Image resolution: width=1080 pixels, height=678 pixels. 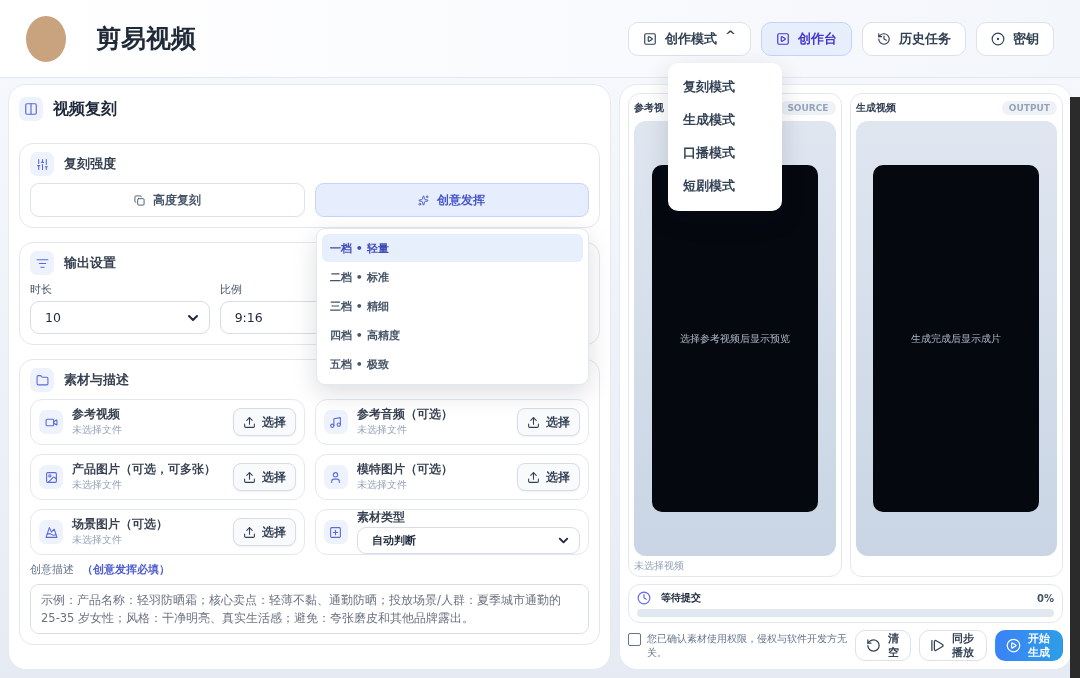 I want to click on preview-badge: SOURCE, so click(x=808, y=108).